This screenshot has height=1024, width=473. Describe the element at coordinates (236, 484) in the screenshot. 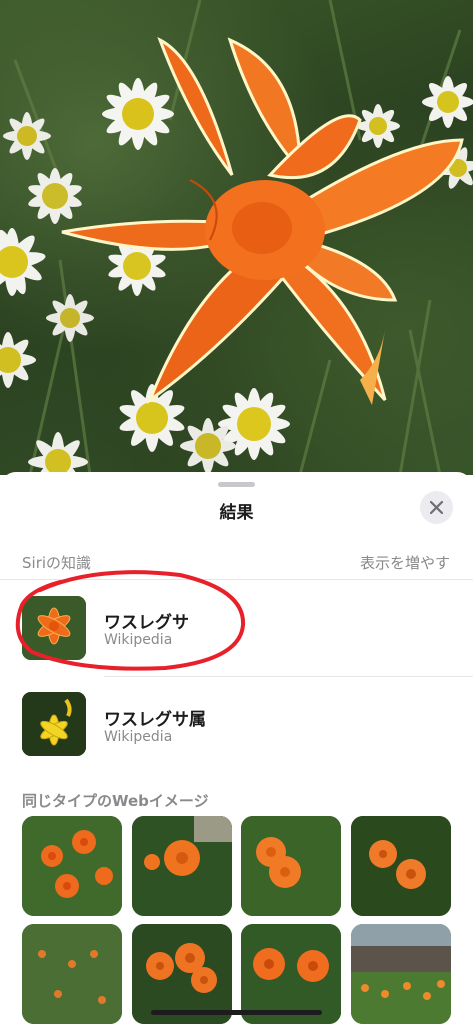

I see `sheet-grabber` at that location.